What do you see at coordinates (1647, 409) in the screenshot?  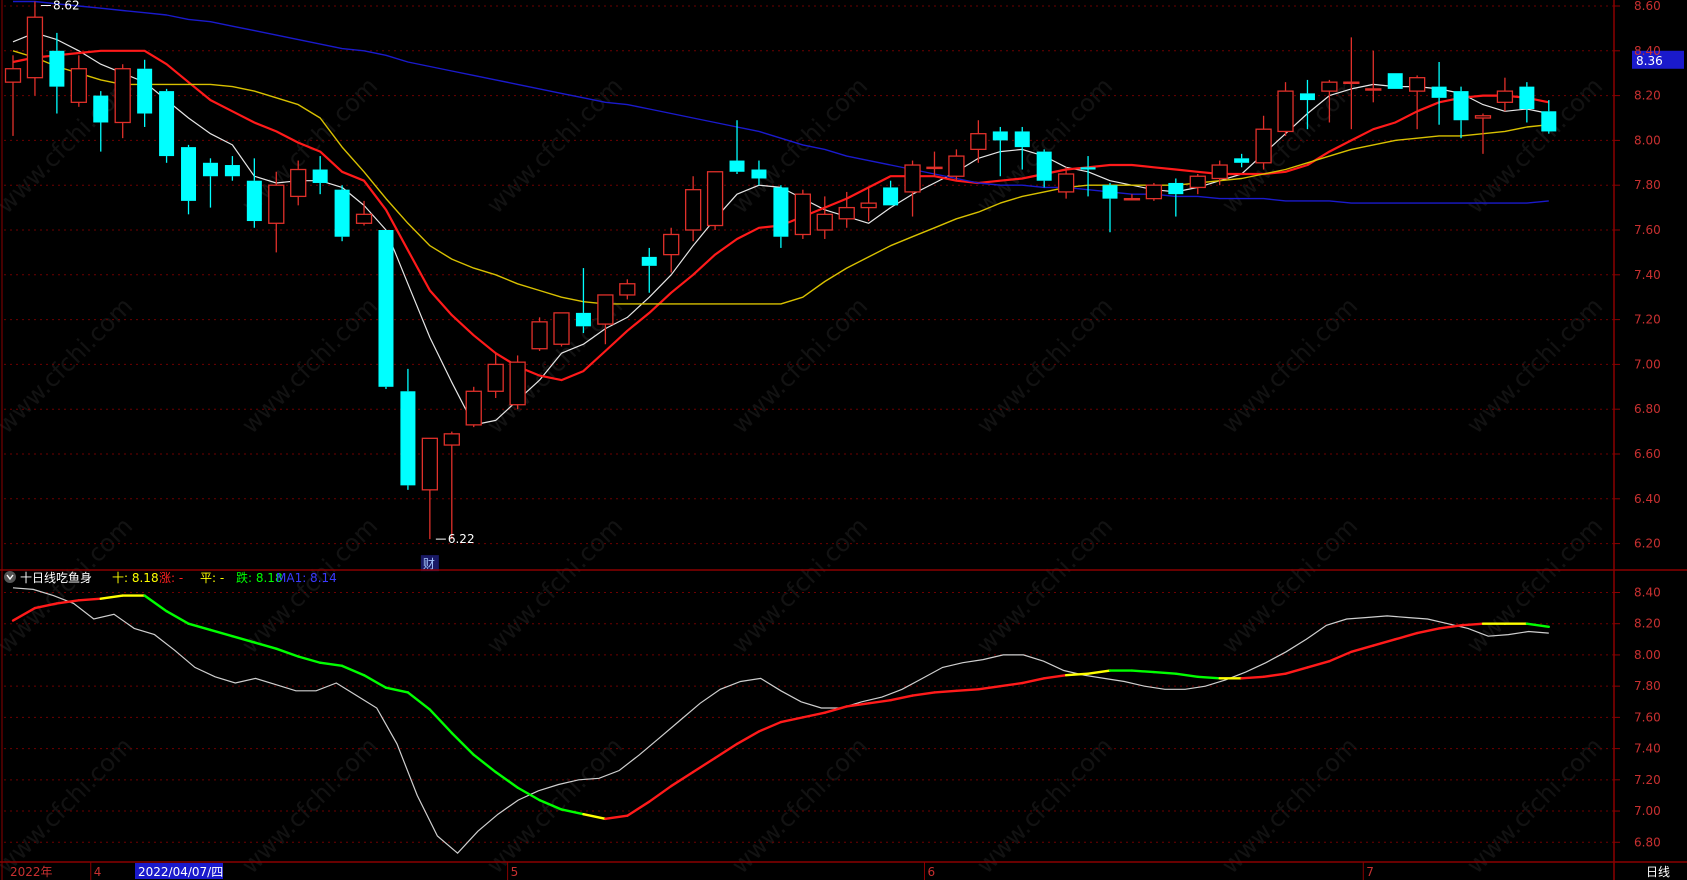 I see `main-ytick-label: 6.80` at bounding box center [1647, 409].